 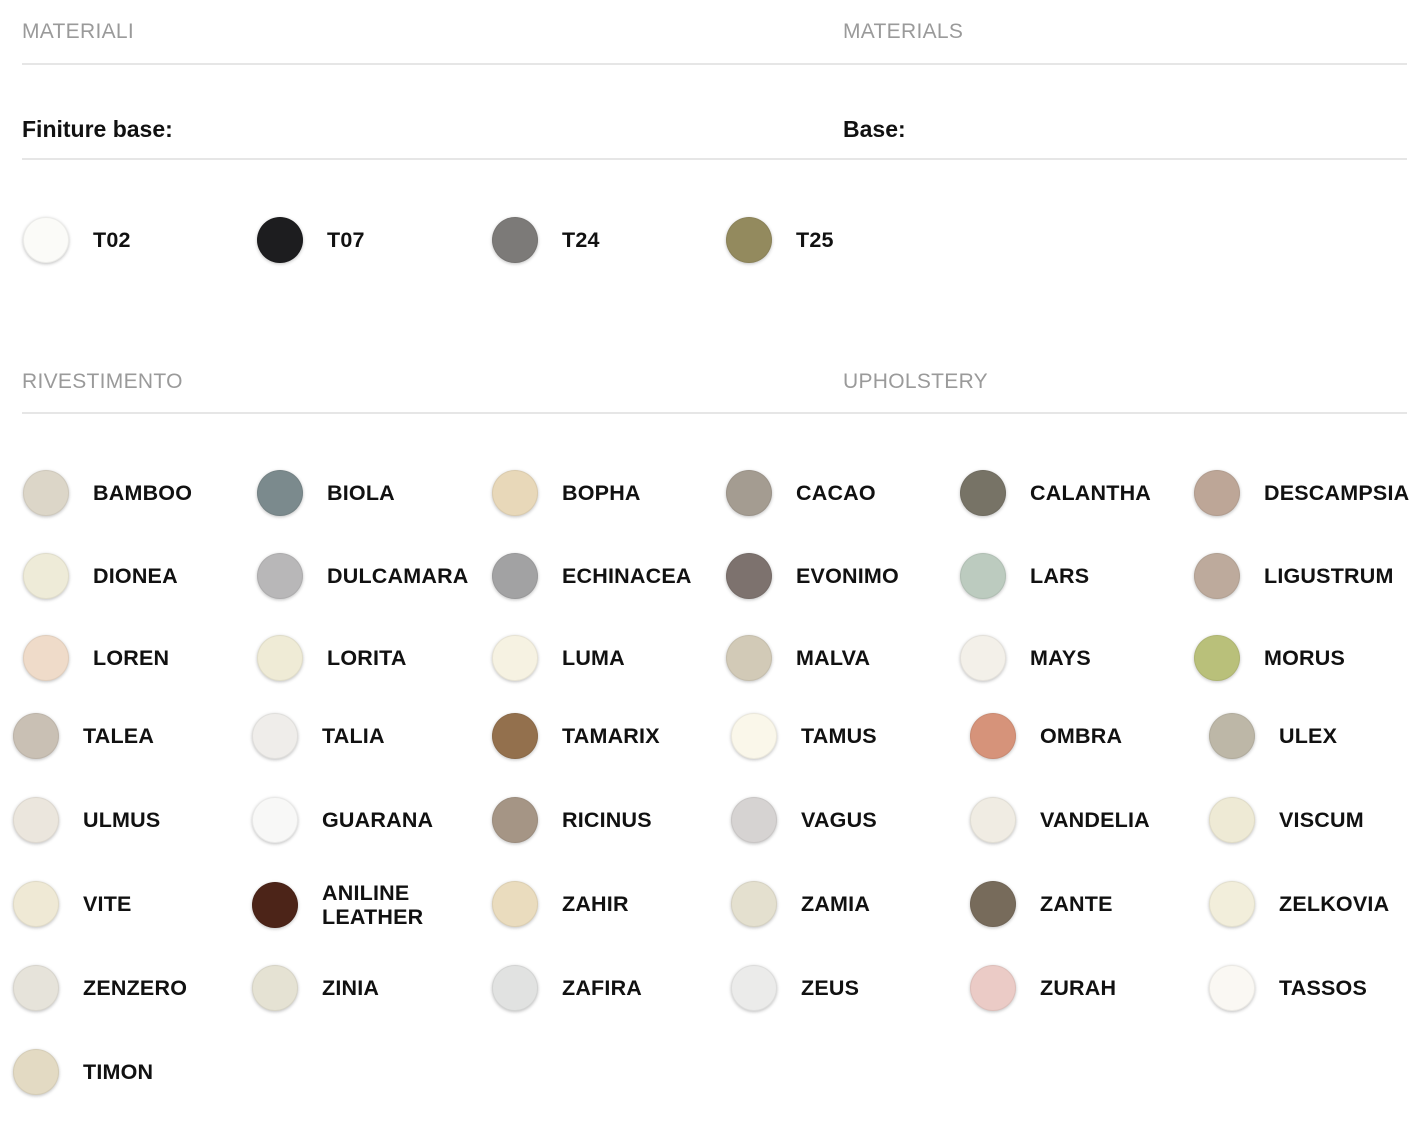 I want to click on swatch-dulcamara: DULCAMARA, so click(x=363, y=576).